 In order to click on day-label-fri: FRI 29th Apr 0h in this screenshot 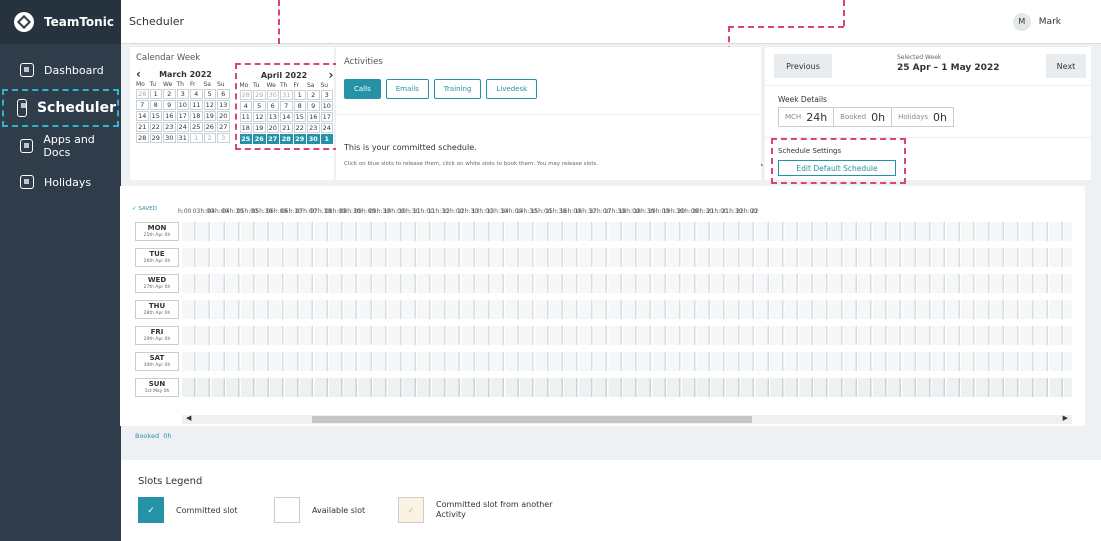, I will do `click(157, 335)`.